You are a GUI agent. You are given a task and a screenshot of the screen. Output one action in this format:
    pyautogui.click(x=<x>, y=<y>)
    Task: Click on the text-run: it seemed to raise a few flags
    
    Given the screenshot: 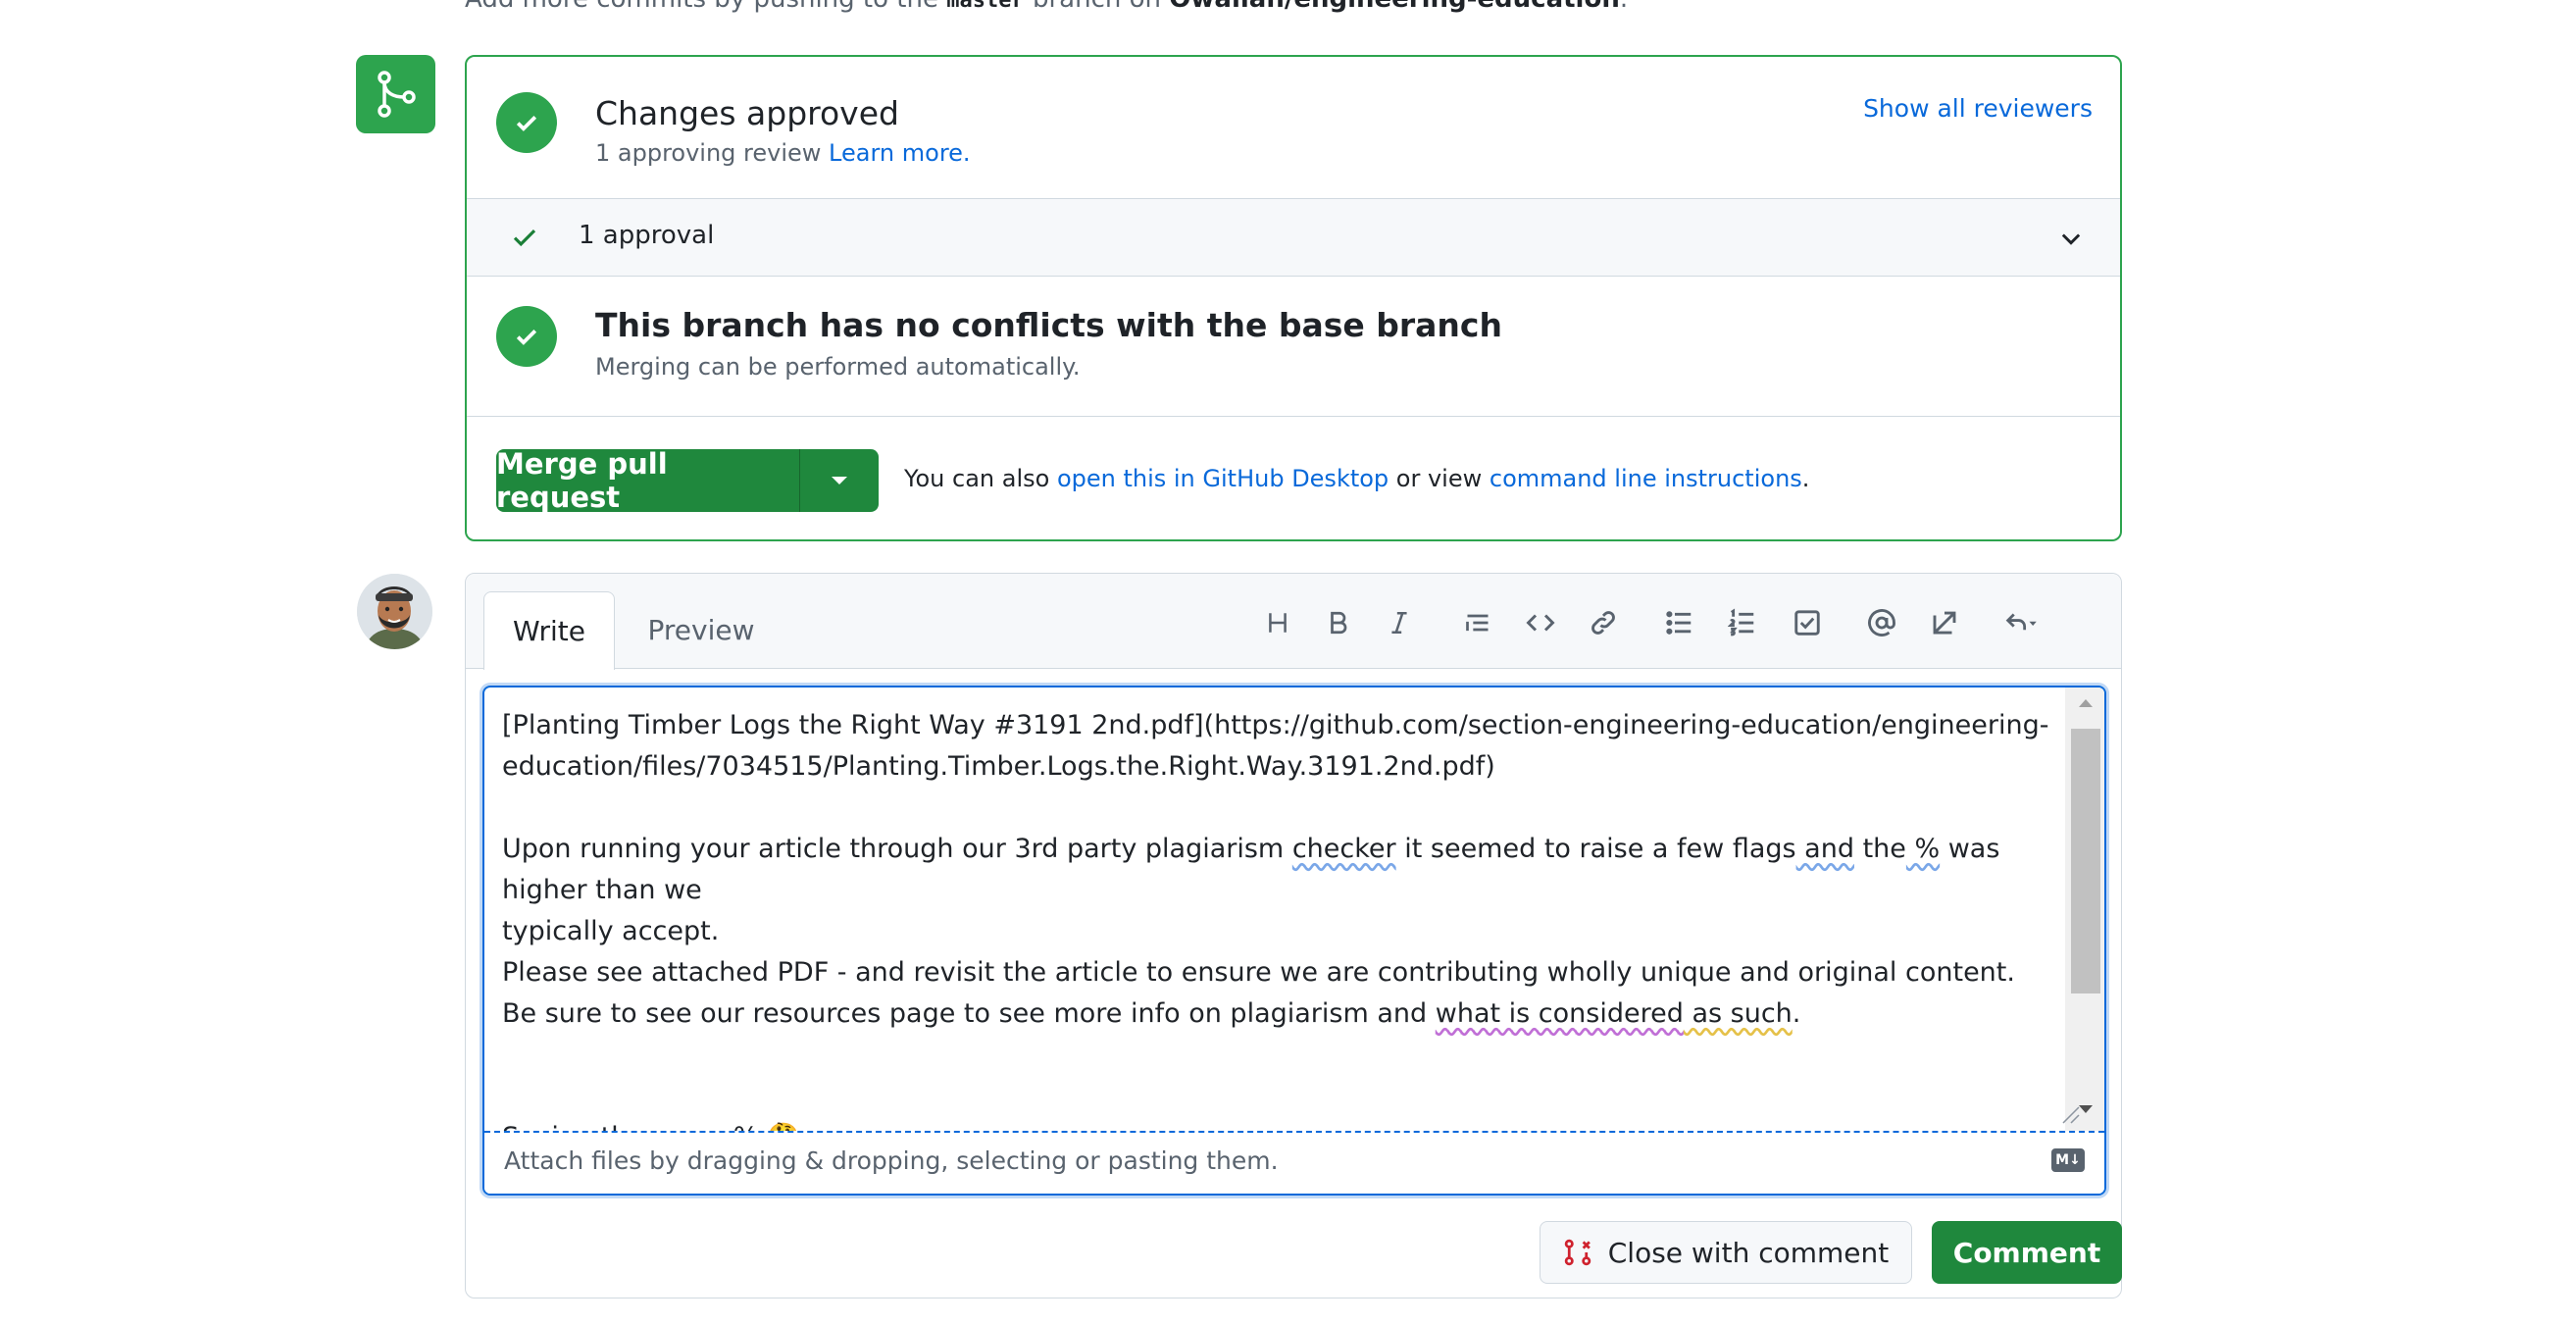 What is the action you would take?
    pyautogui.click(x=1595, y=849)
    